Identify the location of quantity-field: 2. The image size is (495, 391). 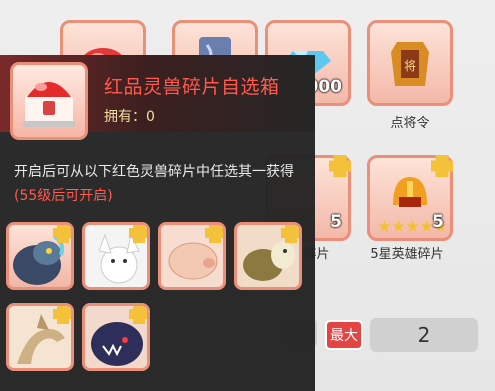
(424, 335).